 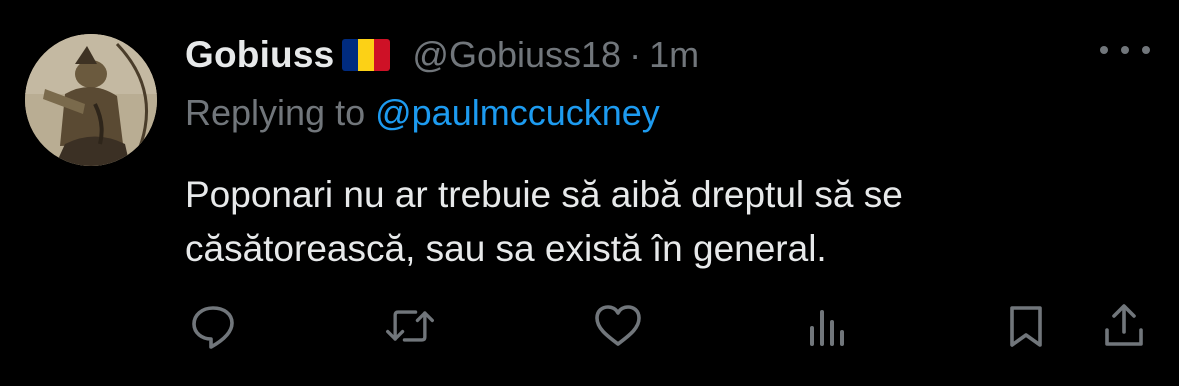 I want to click on avatar, so click(x=91, y=100).